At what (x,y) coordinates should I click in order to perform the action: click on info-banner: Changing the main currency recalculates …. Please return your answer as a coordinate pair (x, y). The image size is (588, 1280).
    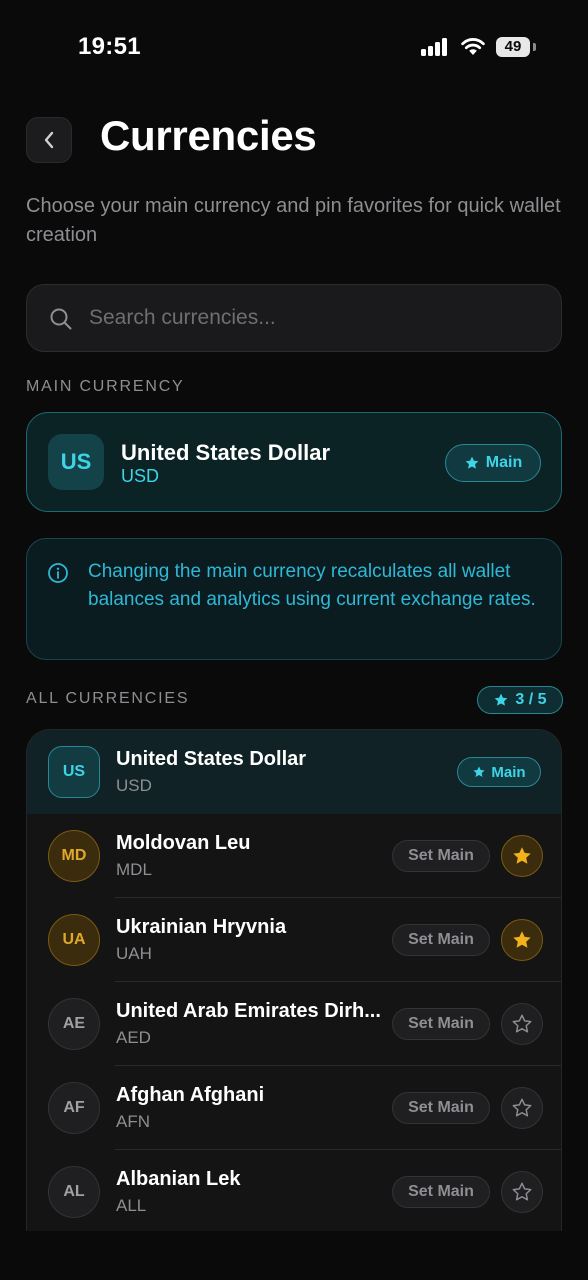
    Looking at the image, I should click on (294, 599).